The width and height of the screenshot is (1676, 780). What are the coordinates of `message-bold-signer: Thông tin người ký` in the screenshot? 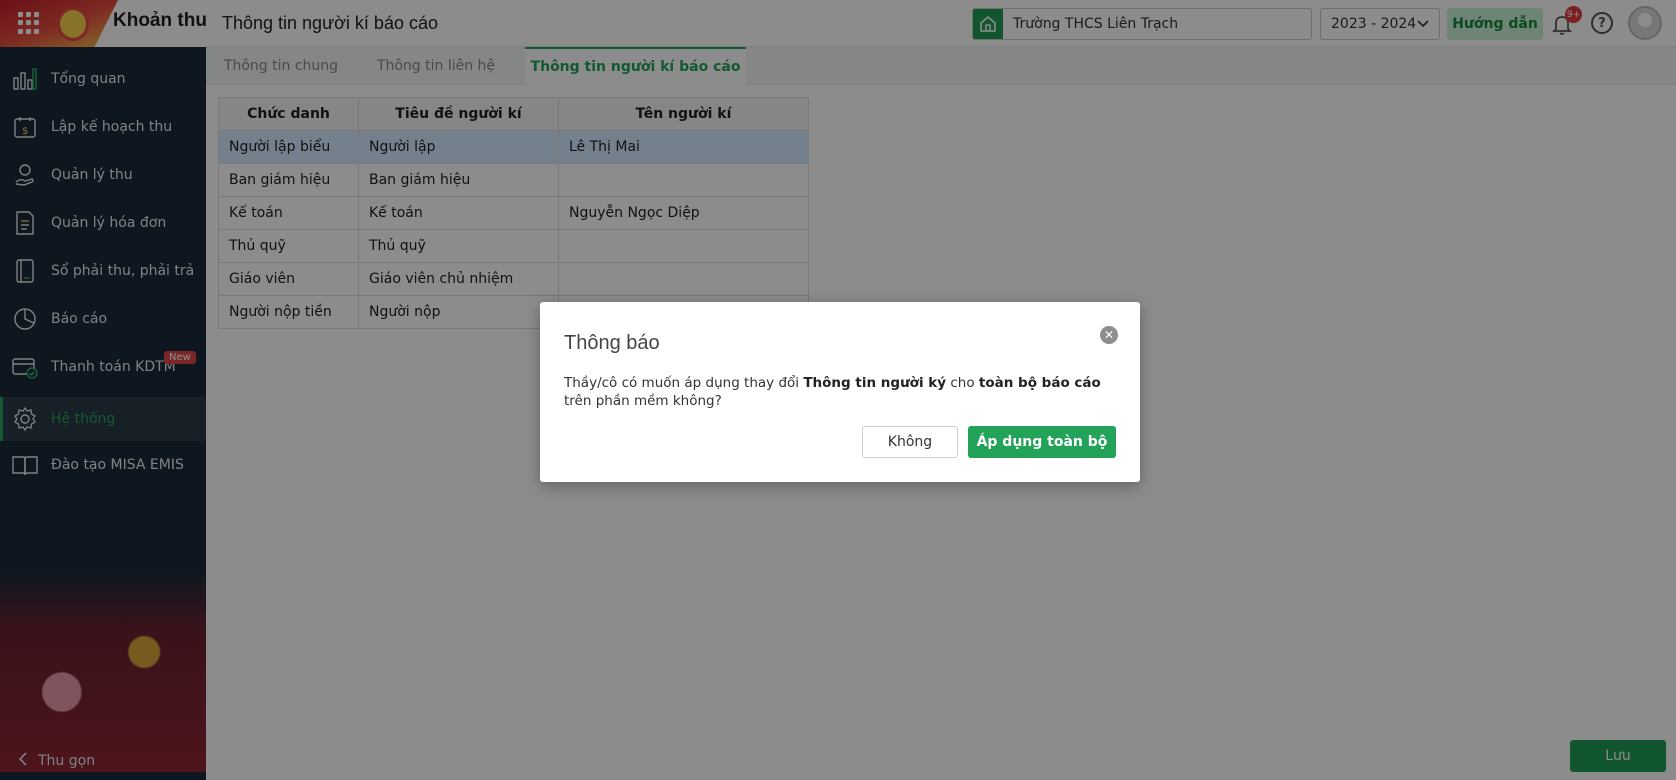 It's located at (875, 383).